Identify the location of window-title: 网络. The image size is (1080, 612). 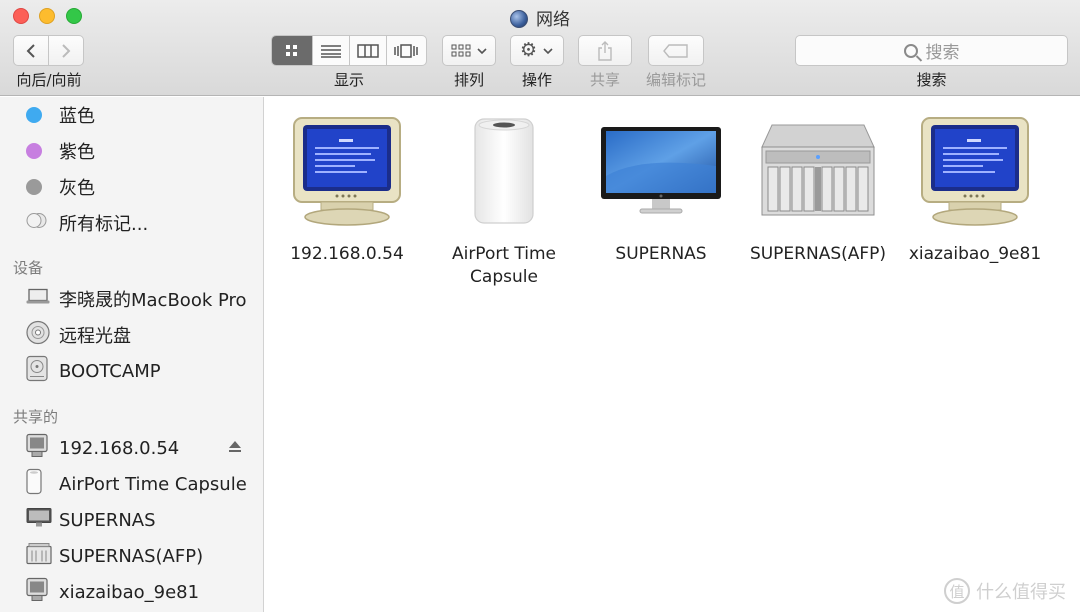
(540, 17).